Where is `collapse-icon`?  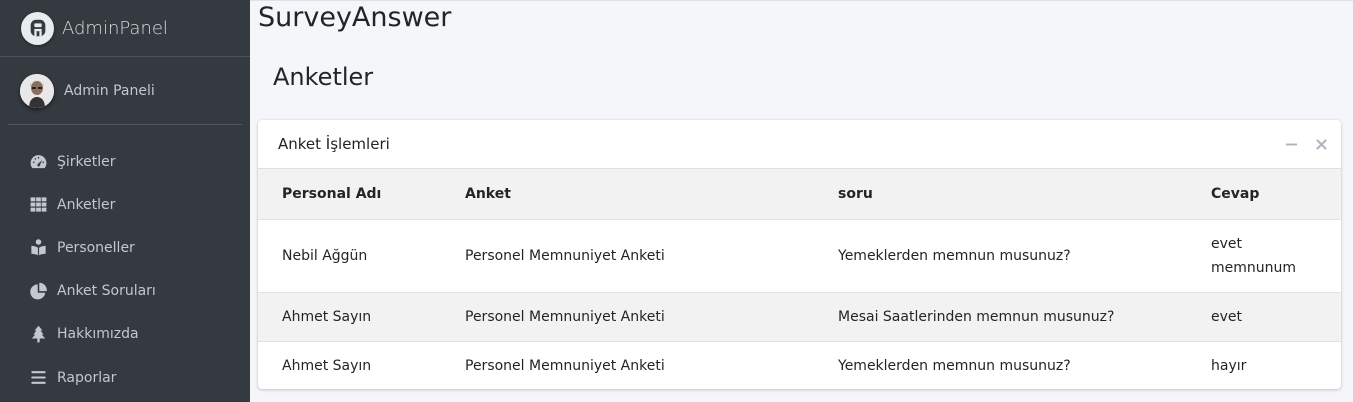
collapse-icon is located at coordinates (1291, 144).